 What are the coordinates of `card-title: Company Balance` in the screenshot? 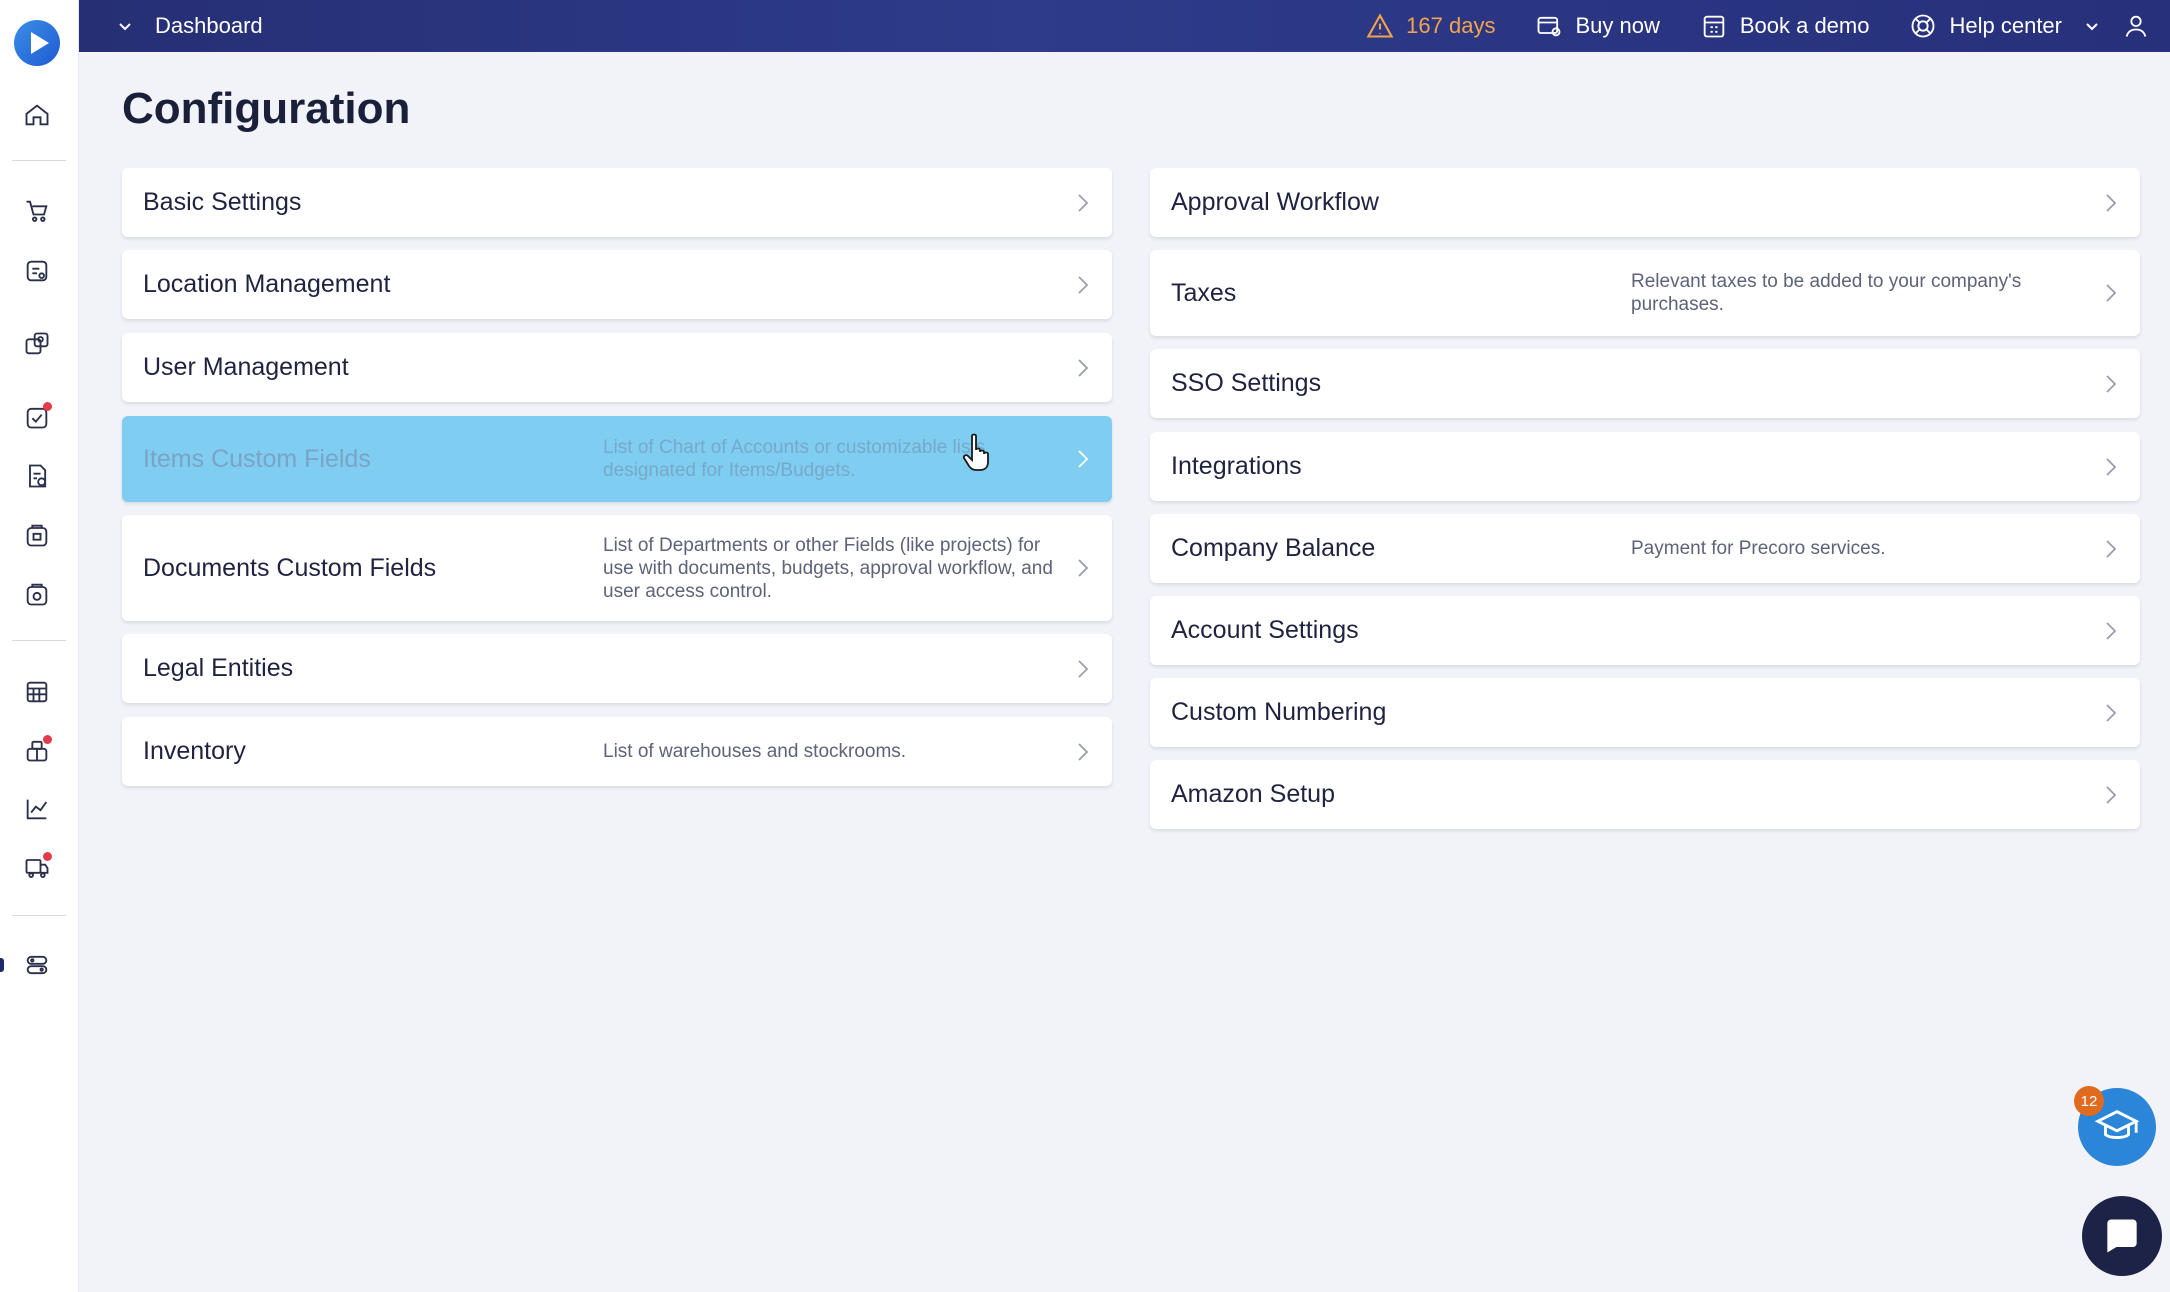 It's located at (1273, 548).